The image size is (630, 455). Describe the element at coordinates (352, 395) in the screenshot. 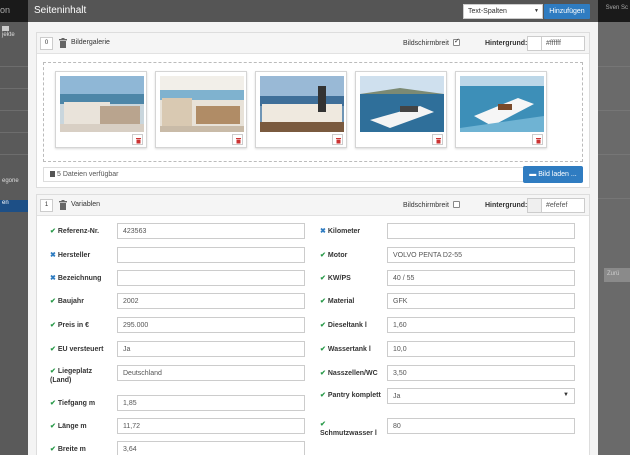

I see `field-label: ✔ Pantry komplett` at that location.